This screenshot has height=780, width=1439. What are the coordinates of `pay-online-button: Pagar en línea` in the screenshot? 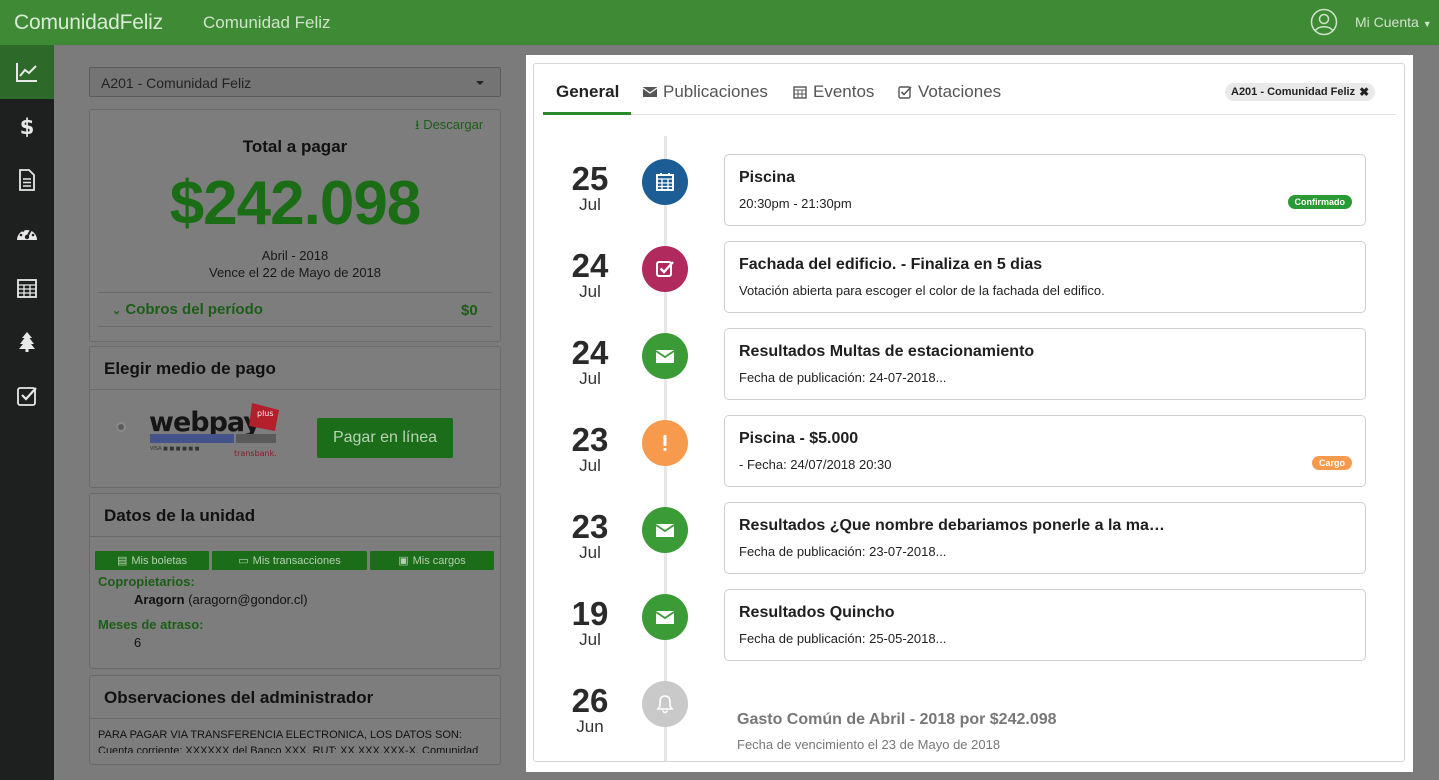 It's located at (385, 438).